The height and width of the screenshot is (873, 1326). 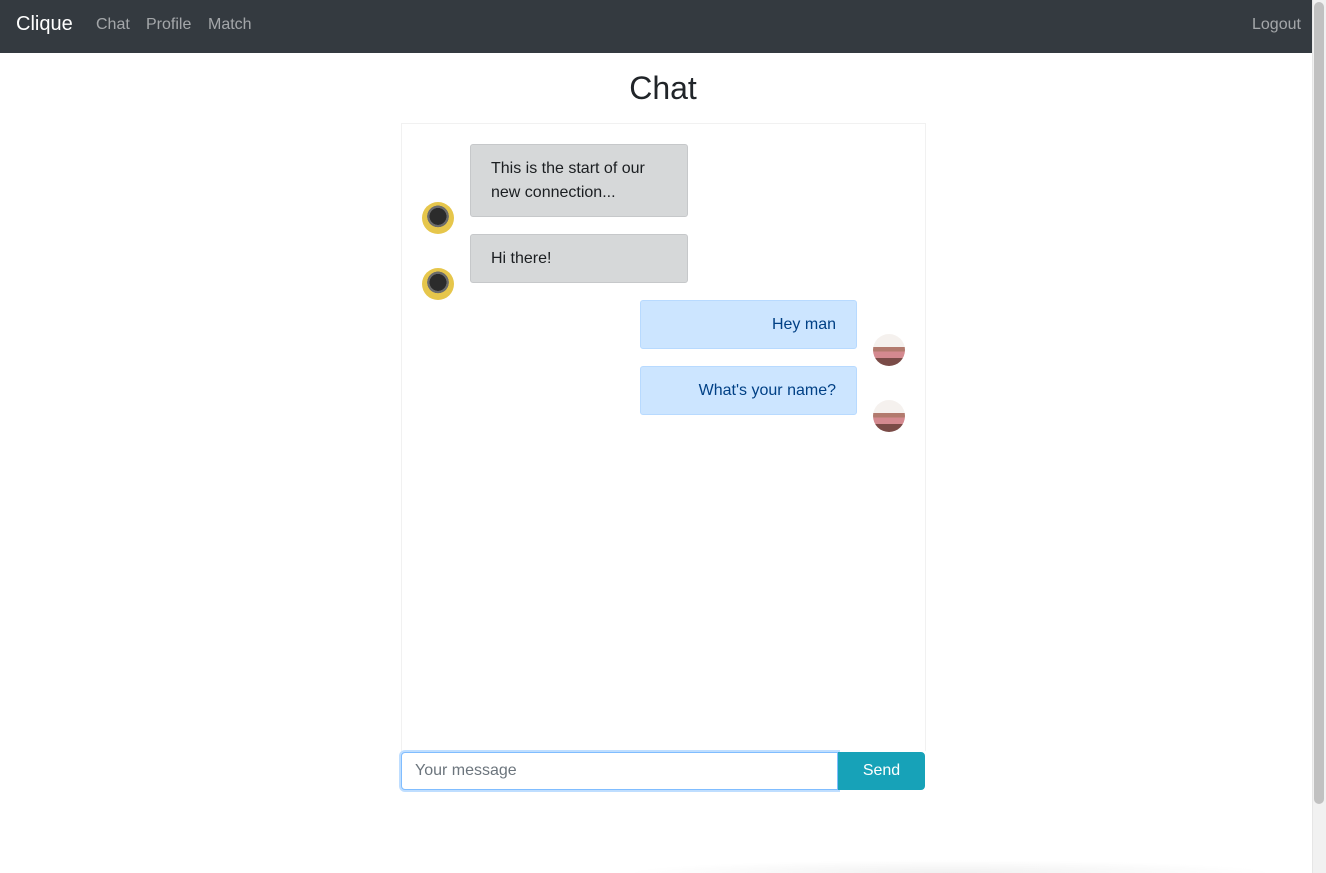 I want to click on message-bubble-sent: What's your name?, so click(x=748, y=390).